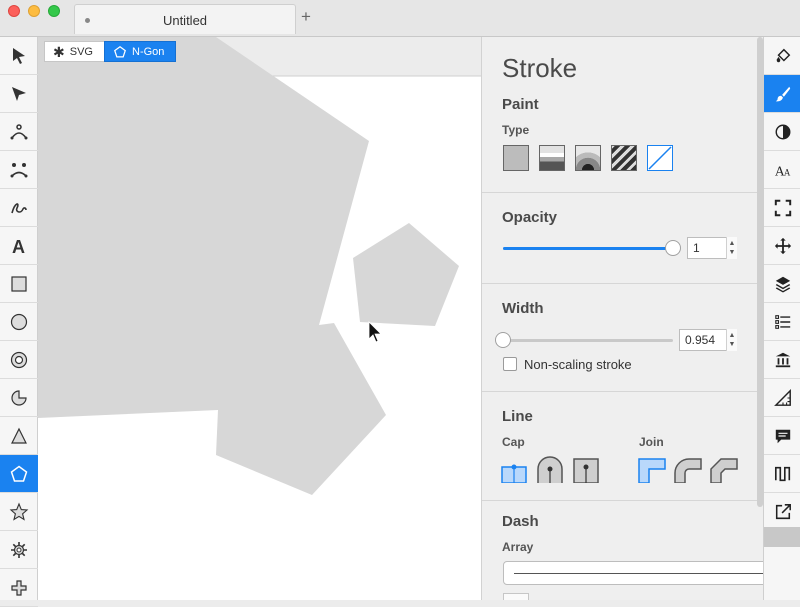 Image resolution: width=800 pixels, height=607 pixels. What do you see at coordinates (516, 130) in the screenshot?
I see `paint-type-label: Type` at bounding box center [516, 130].